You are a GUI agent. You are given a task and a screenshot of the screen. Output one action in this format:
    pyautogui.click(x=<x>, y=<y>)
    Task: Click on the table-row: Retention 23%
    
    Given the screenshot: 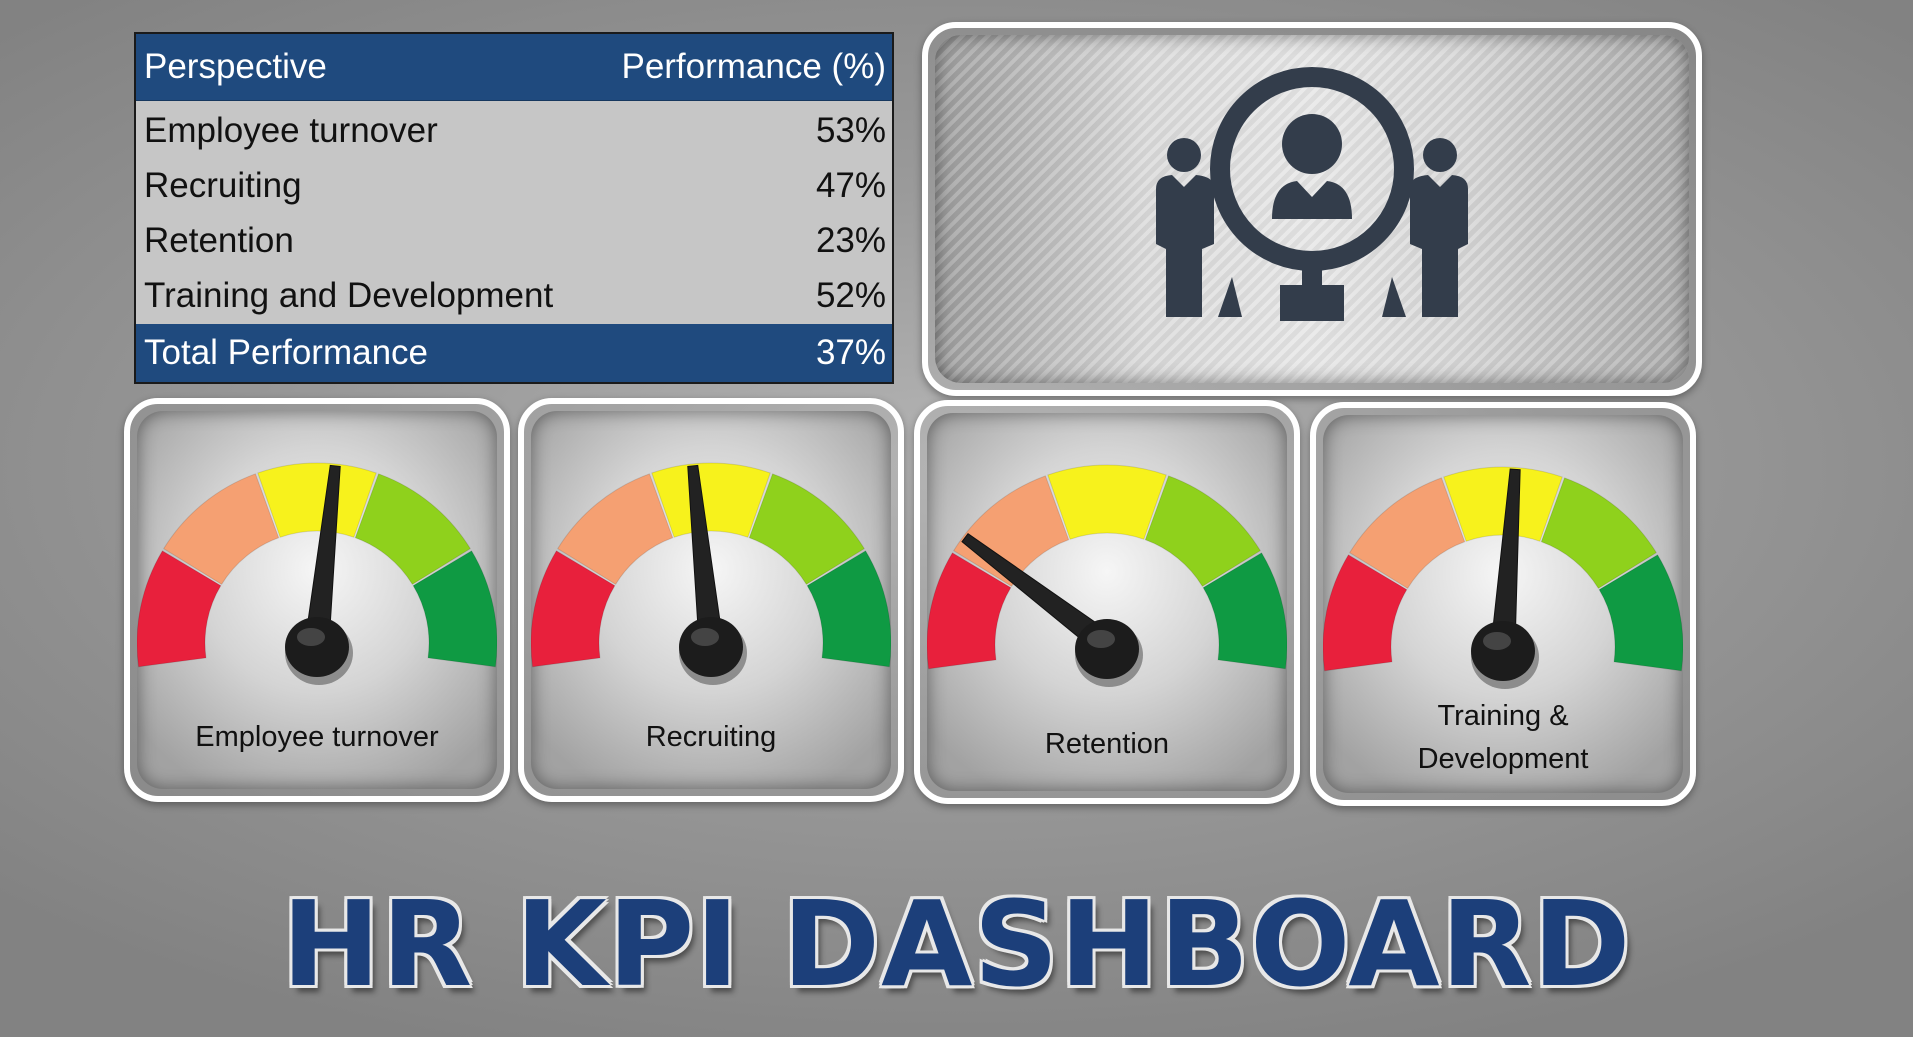 What is the action you would take?
    pyautogui.click(x=514, y=240)
    